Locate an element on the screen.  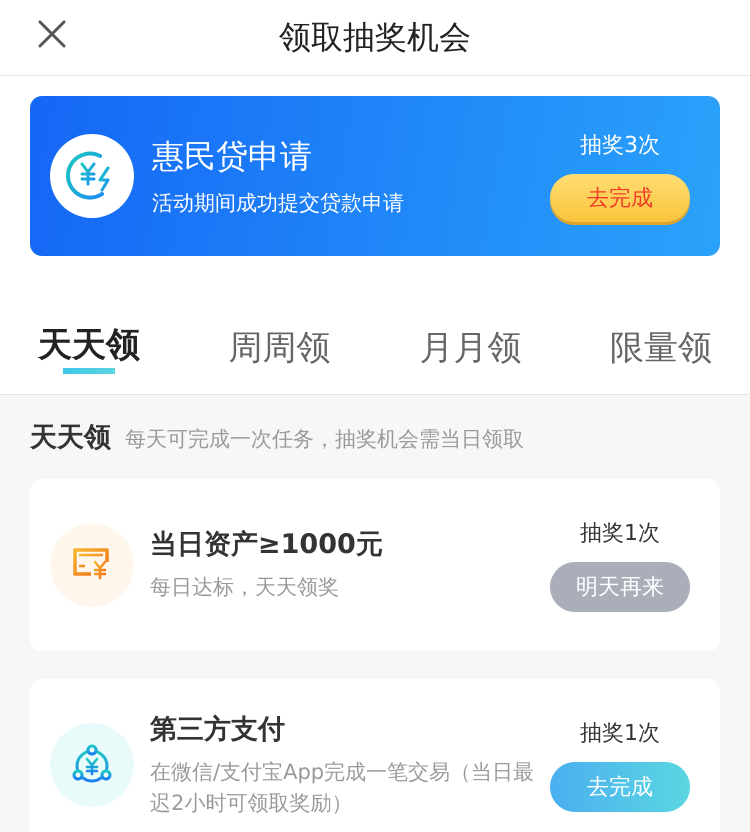
banner-title: 惠民贷申请 is located at coordinates (232, 156).